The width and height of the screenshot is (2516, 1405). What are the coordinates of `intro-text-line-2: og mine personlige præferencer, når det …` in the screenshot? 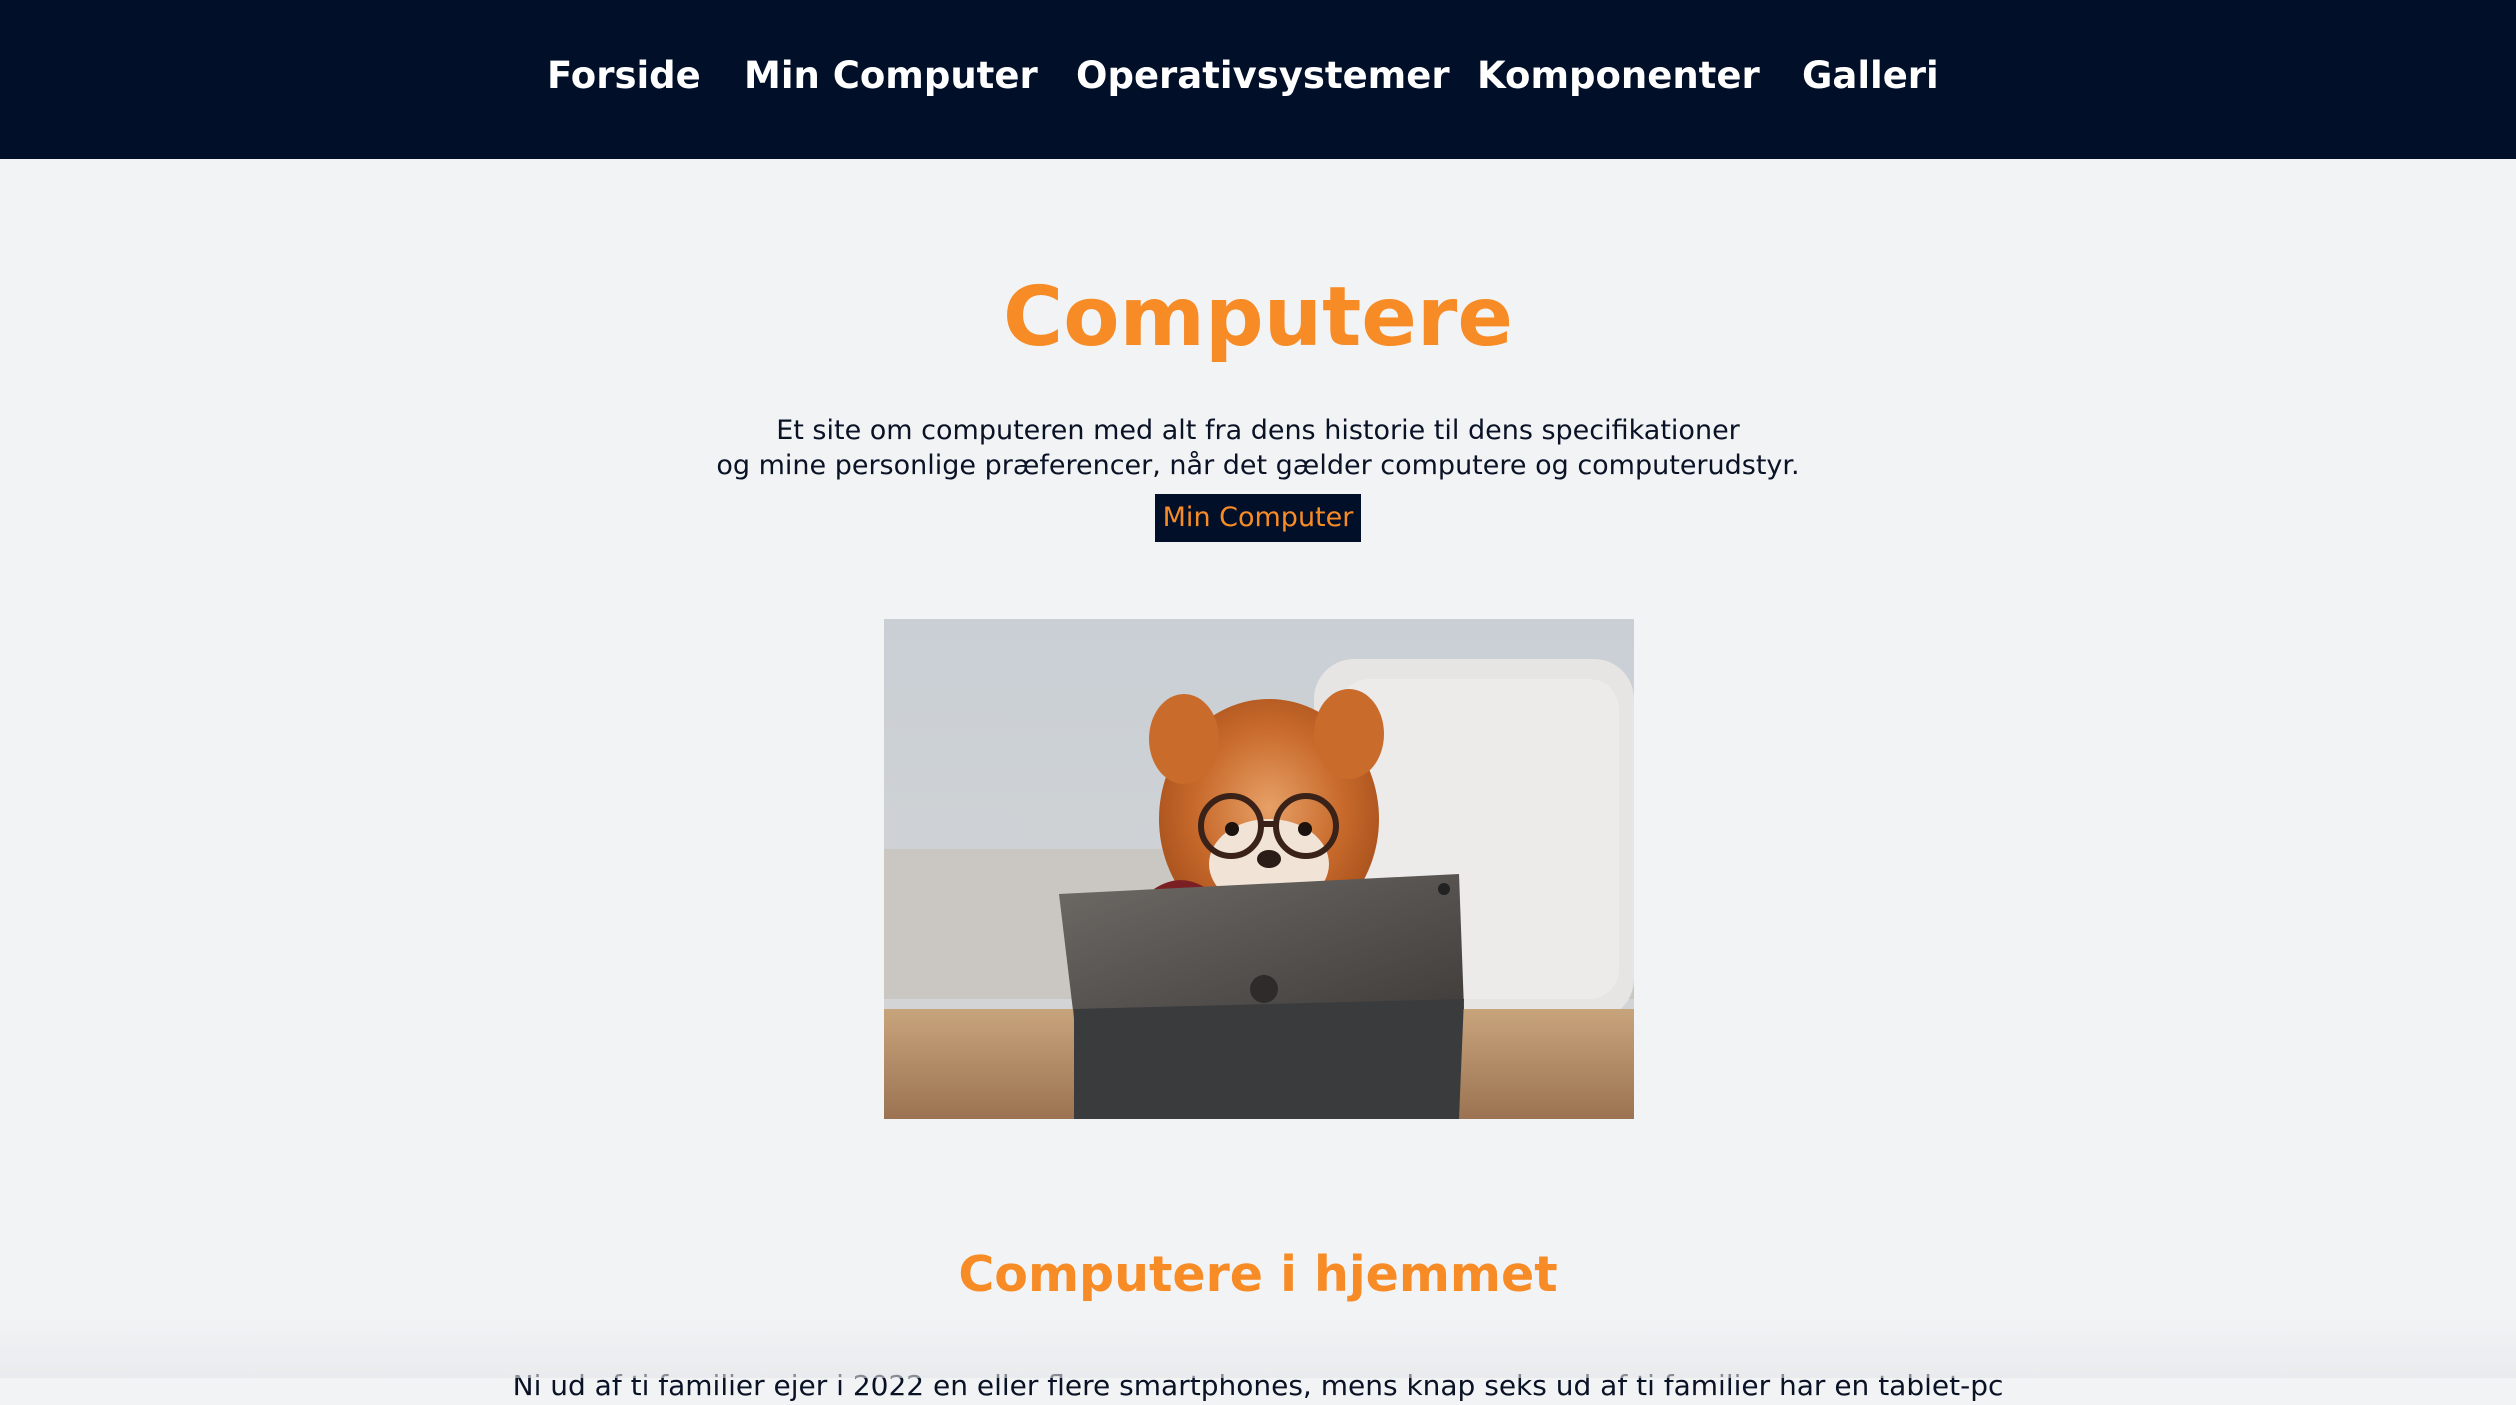 It's located at (1258, 465).